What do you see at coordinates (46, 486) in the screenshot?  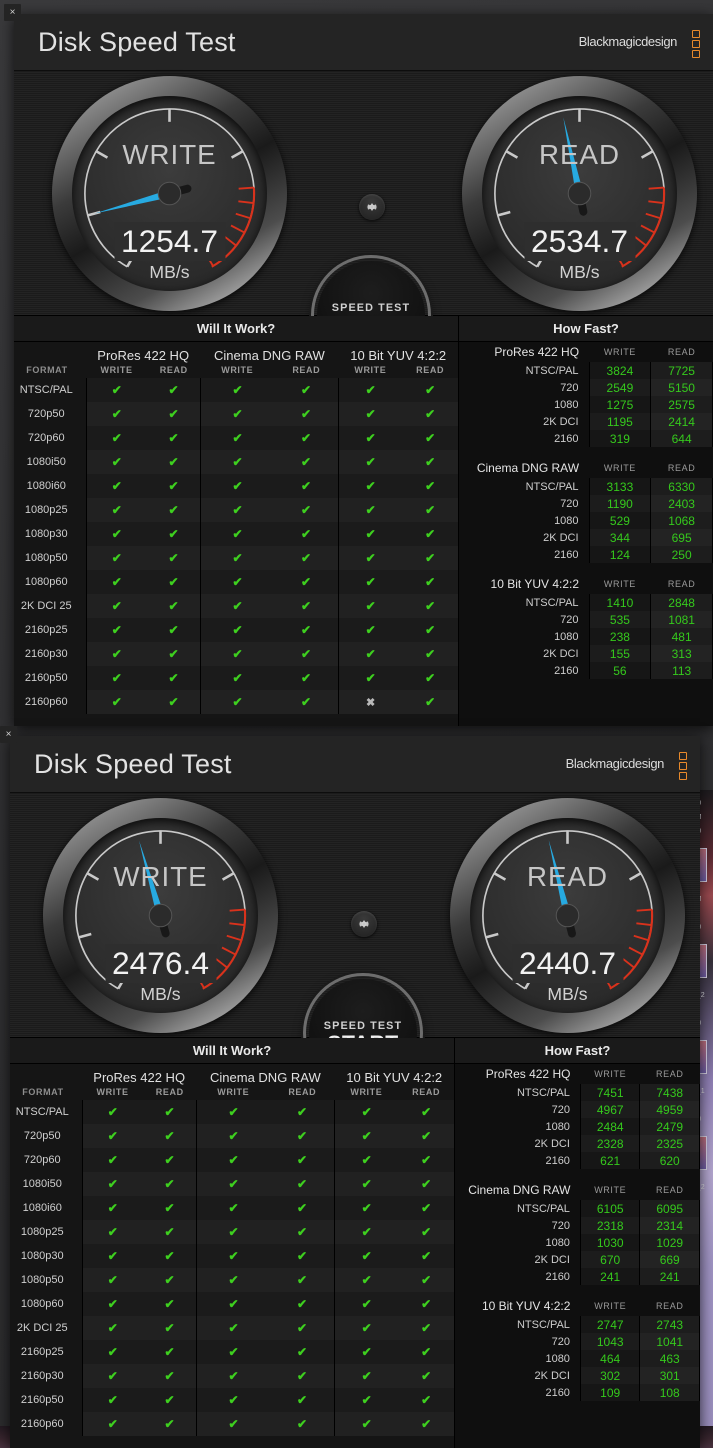 I see `format-label: 1080i60` at bounding box center [46, 486].